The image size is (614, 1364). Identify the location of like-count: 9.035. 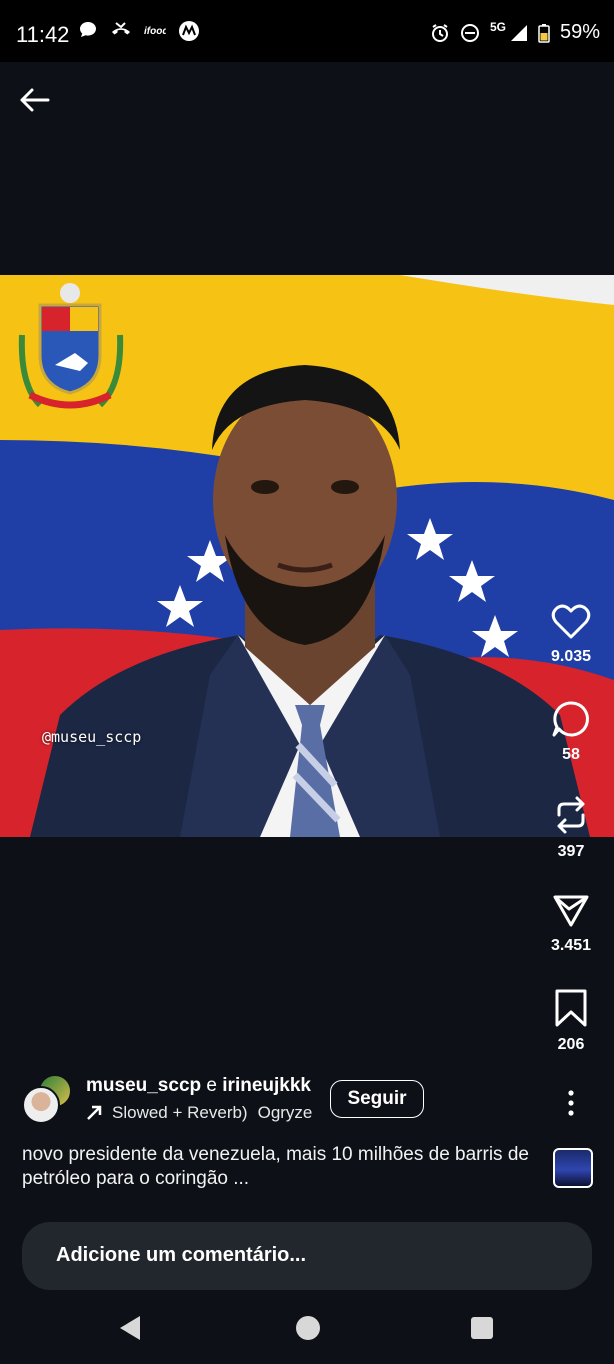
(571, 656).